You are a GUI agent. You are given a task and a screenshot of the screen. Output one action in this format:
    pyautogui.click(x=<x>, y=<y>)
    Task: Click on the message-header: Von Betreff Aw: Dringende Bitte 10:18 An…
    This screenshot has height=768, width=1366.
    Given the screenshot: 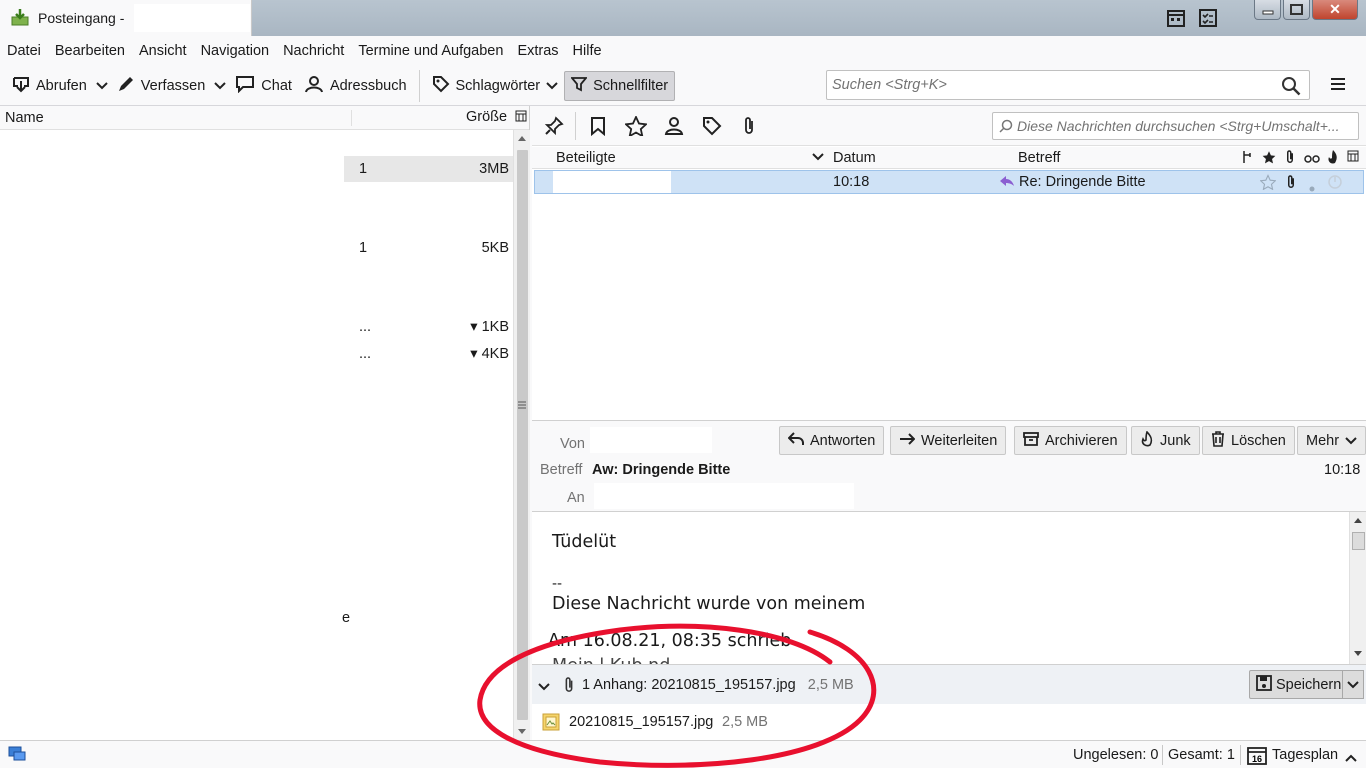 What is the action you would take?
    pyautogui.click(x=949, y=466)
    